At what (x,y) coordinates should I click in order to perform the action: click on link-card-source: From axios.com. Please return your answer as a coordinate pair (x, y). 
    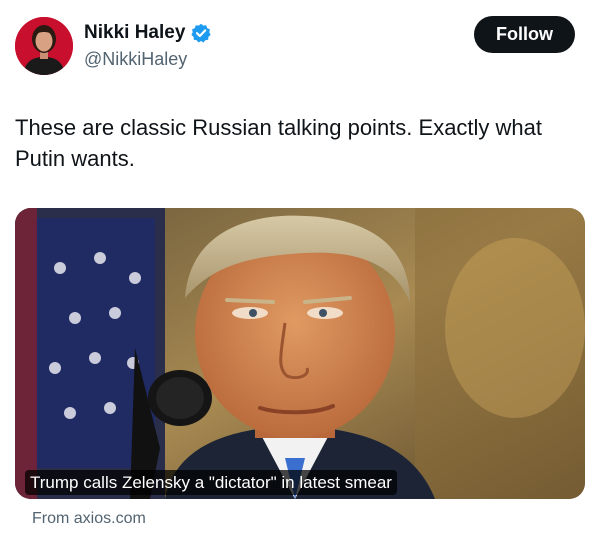
    Looking at the image, I should click on (89, 519).